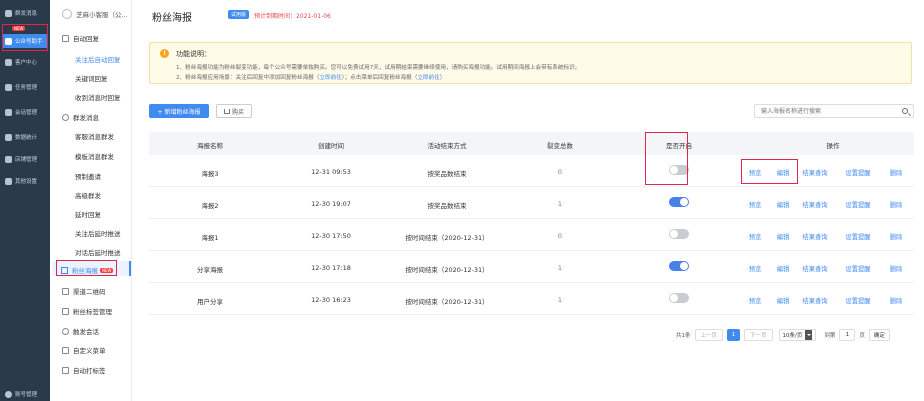 The height and width of the screenshot is (401, 924). What do you see at coordinates (86, 39) in the screenshot?
I see `menu-group-label: 自动回复` at bounding box center [86, 39].